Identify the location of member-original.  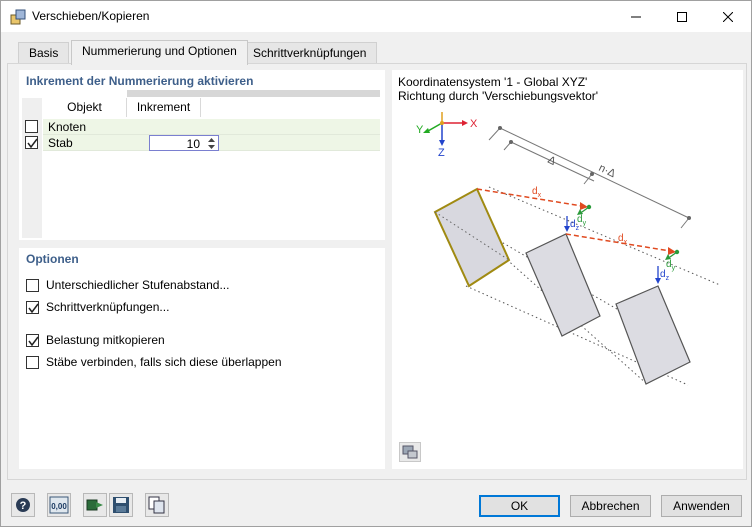
(472, 237).